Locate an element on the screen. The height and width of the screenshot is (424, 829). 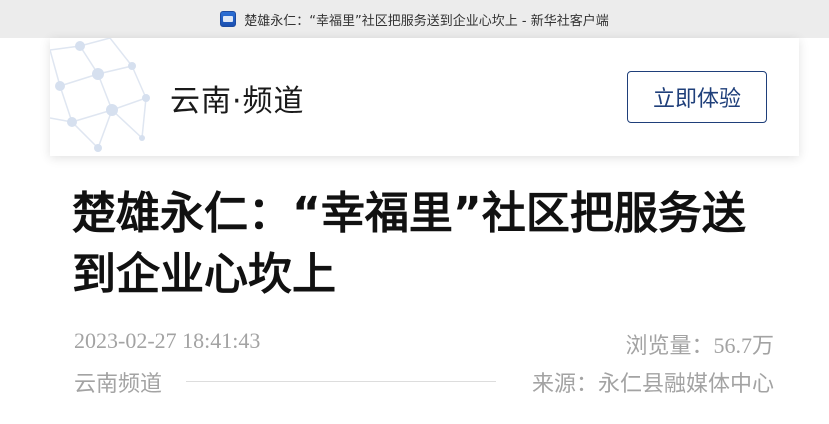
xinhua-app-icon is located at coordinates (228, 19).